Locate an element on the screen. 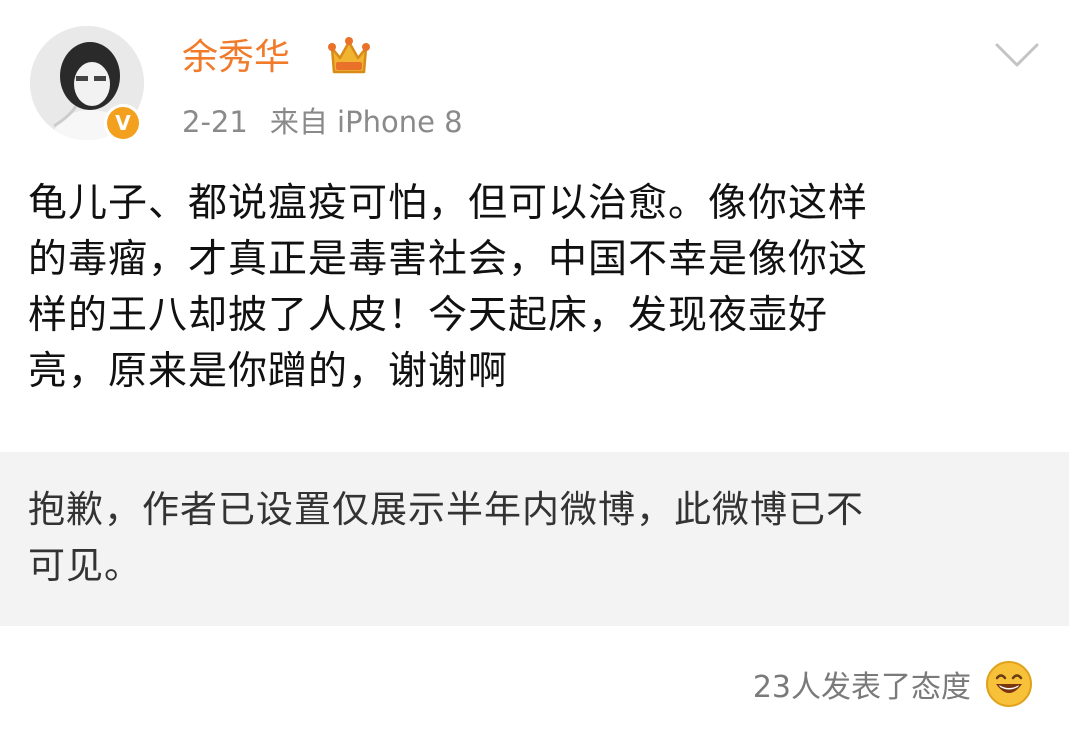  post-meta: 2-21 来自 iPhone 8 is located at coordinates (322, 122).